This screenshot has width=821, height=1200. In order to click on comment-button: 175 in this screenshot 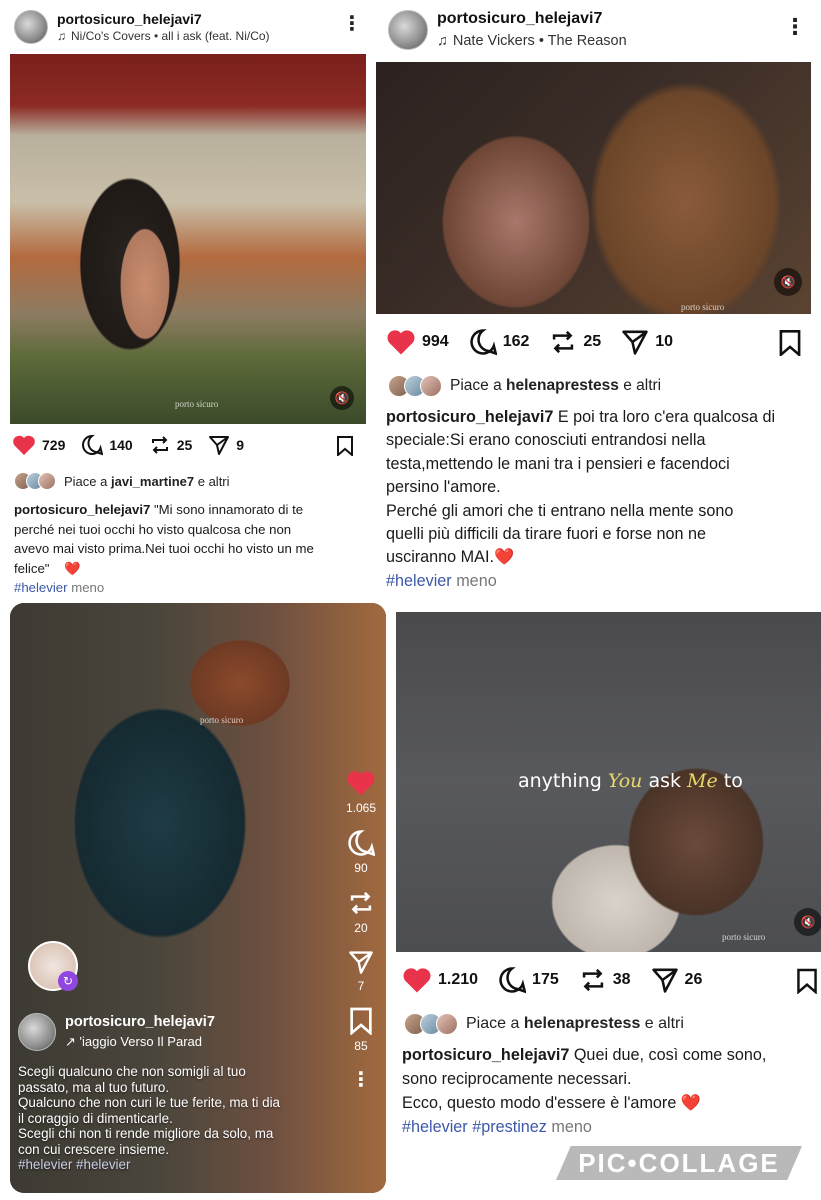, I will do `click(528, 980)`.